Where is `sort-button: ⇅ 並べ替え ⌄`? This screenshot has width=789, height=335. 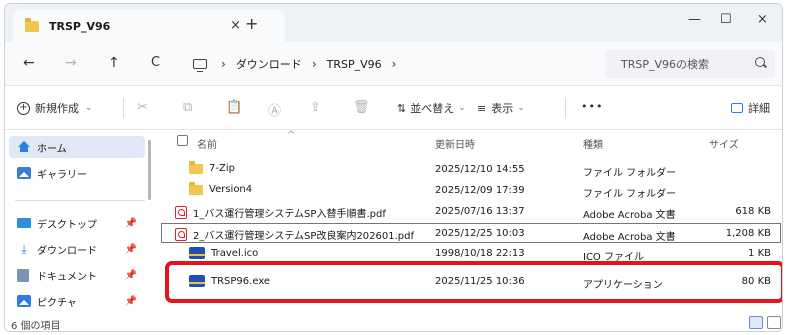
sort-button: ⇅ 並べ替え ⌄ is located at coordinates (431, 108).